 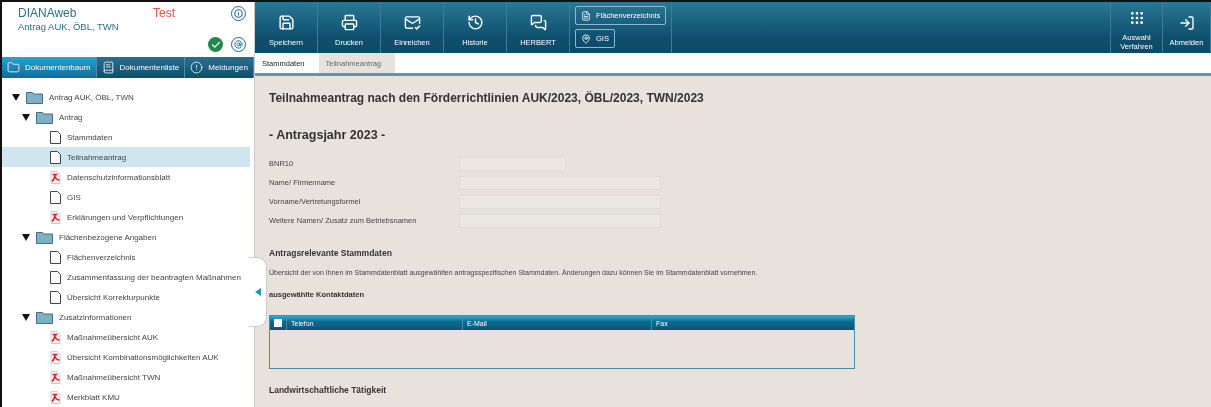 What do you see at coordinates (328, 390) in the screenshot?
I see `section-heading: Landwirtschaftliche Tätigkeit` at bounding box center [328, 390].